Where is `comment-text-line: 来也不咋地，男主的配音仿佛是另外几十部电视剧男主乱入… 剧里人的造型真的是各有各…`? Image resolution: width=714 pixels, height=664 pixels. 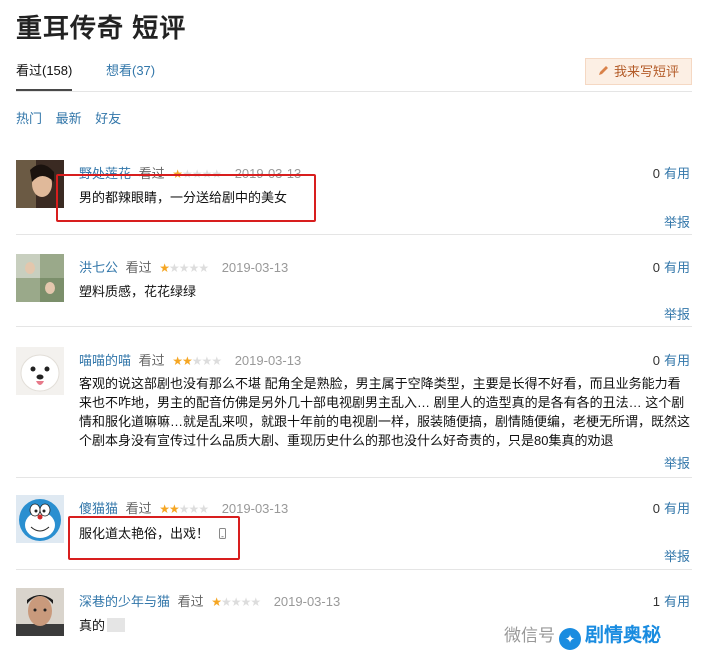 comment-text-line: 来也不咋地，男主的配音仿佛是另外几十部电视剧男主乱入… 剧里人的造型真的是各有各… is located at coordinates (382, 402).